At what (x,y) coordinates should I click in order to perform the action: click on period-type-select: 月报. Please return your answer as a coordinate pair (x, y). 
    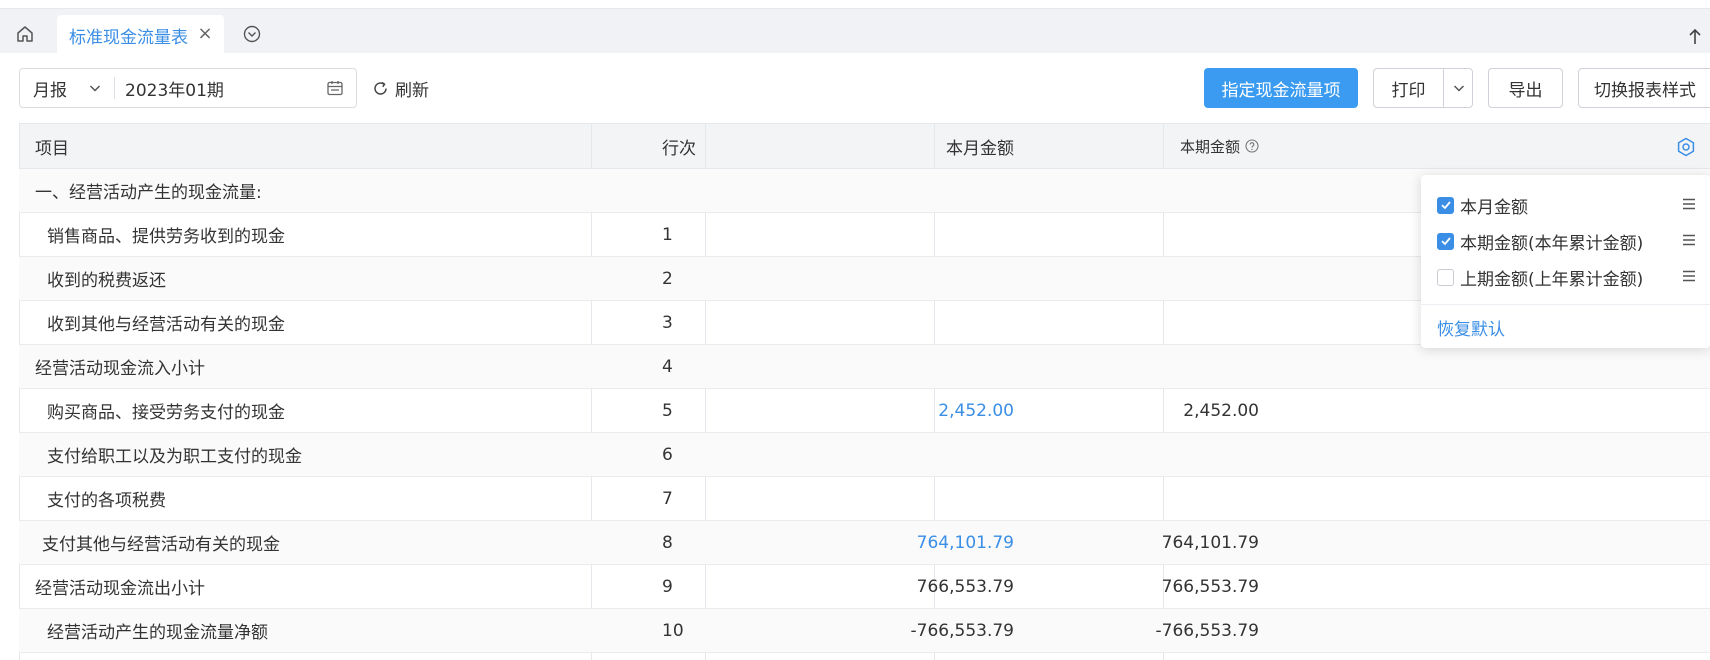
    Looking at the image, I should click on (66, 88).